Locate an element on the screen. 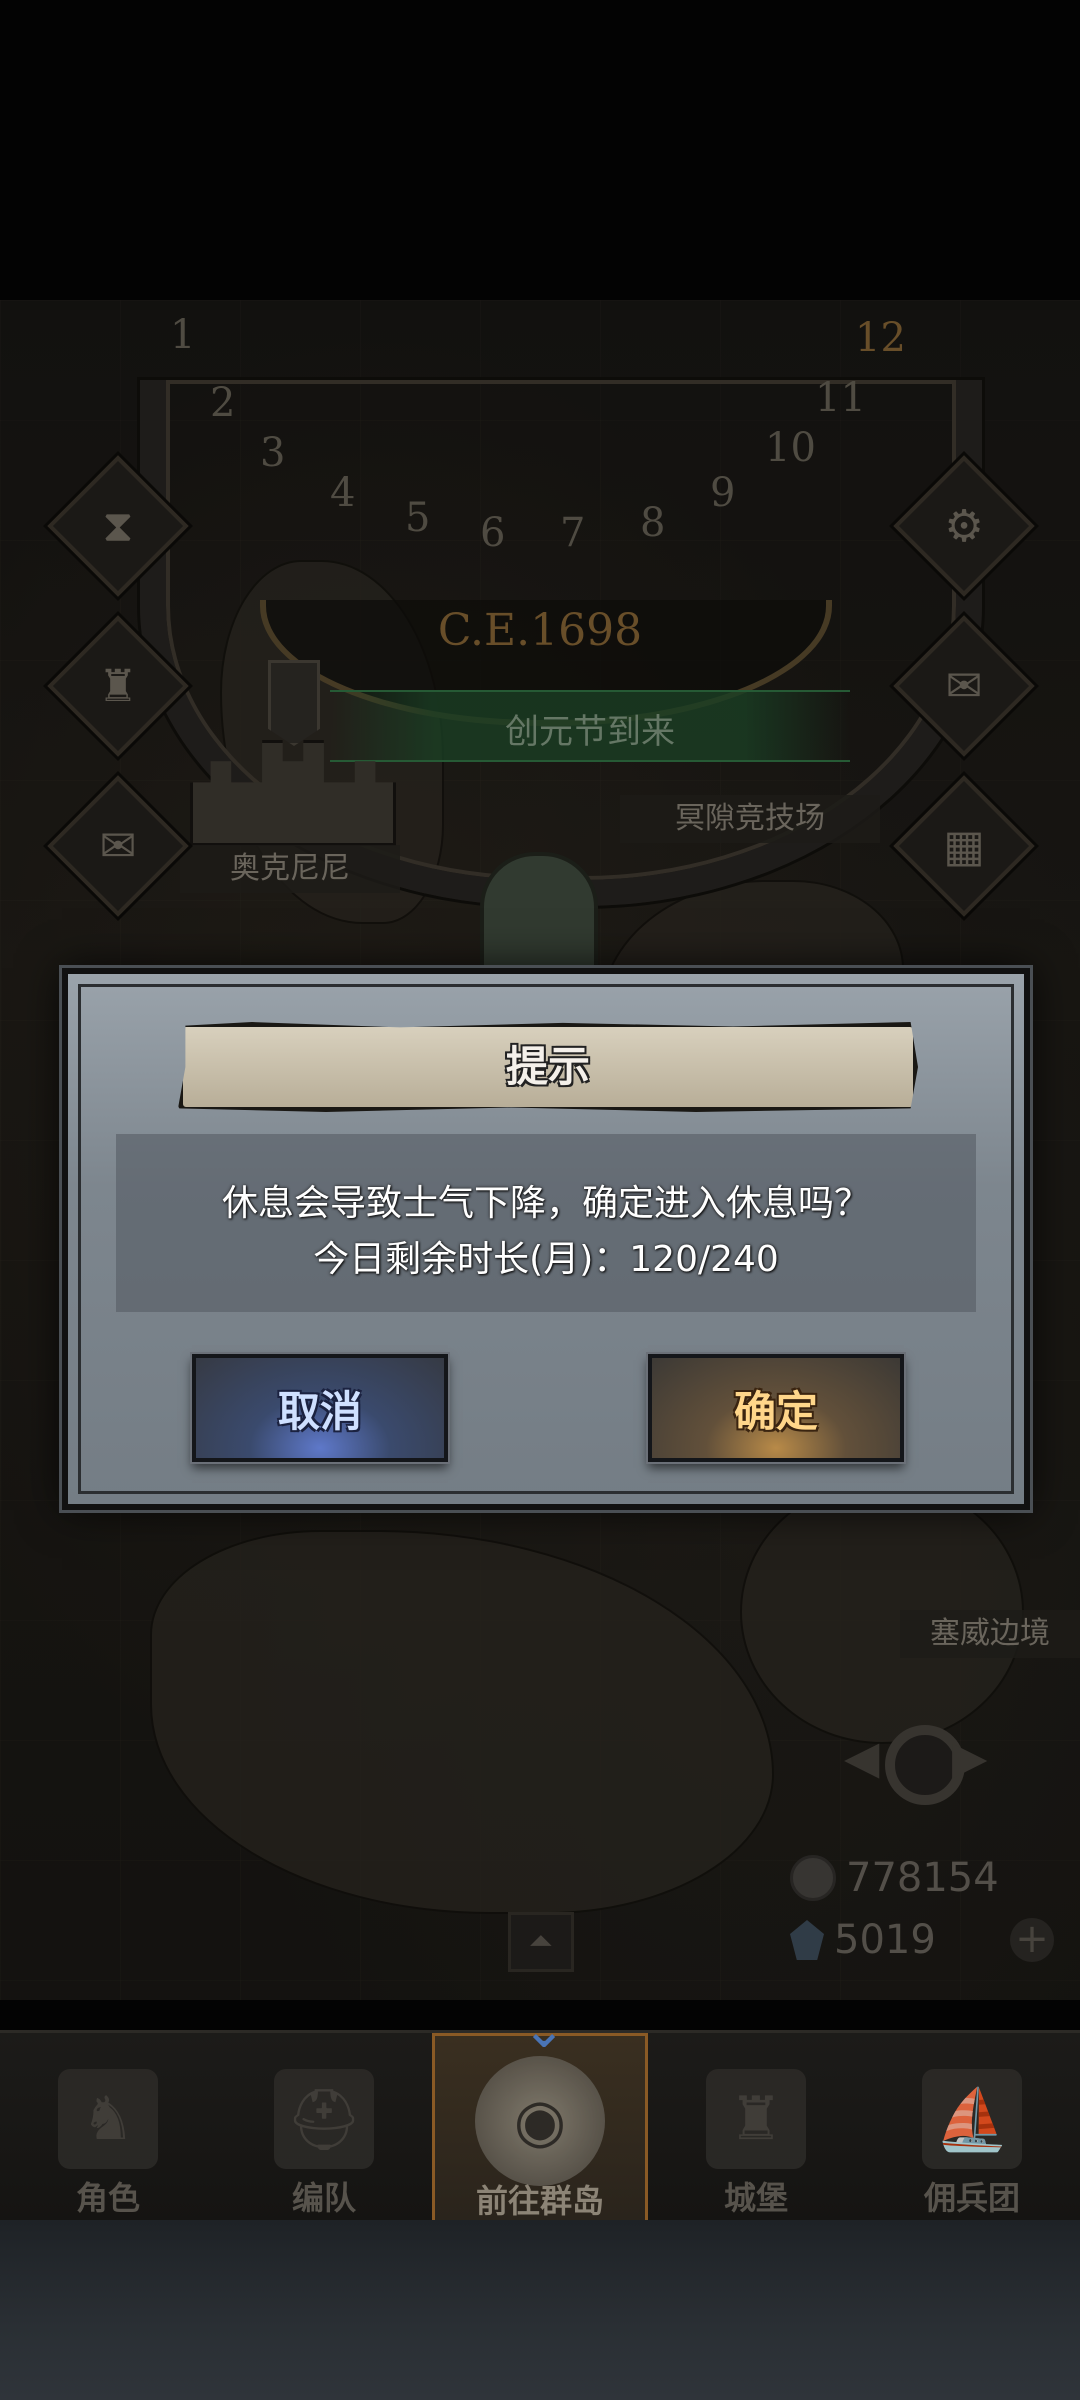  nav-item-character: ♞ 角色 is located at coordinates (108, 2128).